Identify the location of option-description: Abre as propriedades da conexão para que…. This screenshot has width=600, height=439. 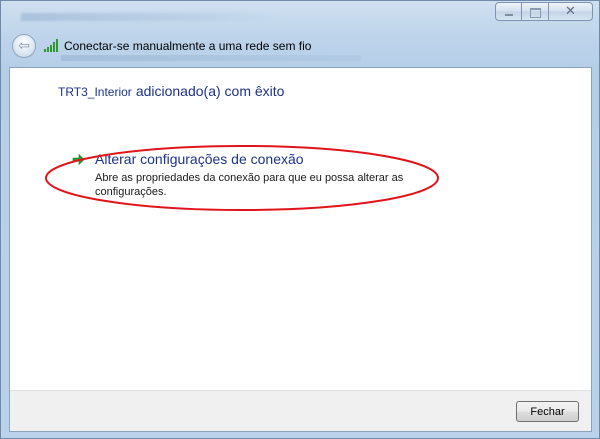
(249, 185).